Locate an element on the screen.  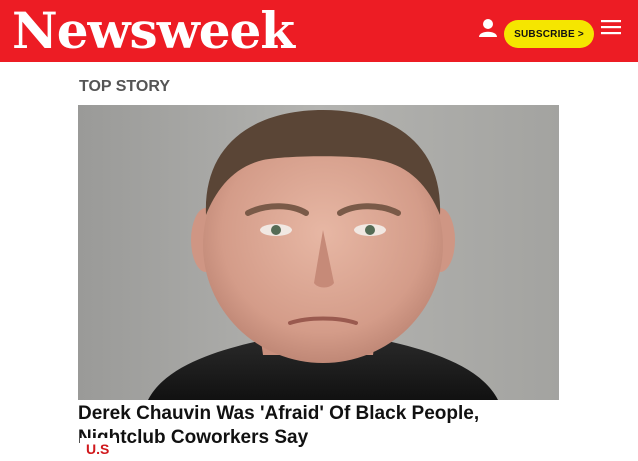
category-tag: U.S is located at coordinates (99, 449).